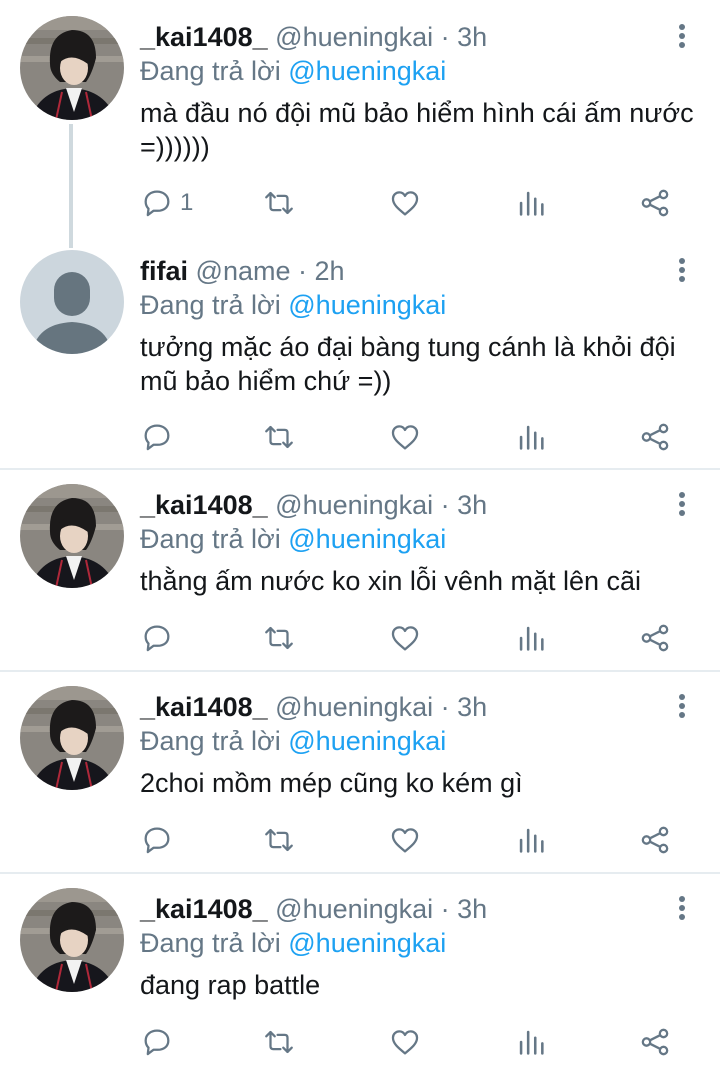  I want to click on display-name: fifai, so click(164, 271).